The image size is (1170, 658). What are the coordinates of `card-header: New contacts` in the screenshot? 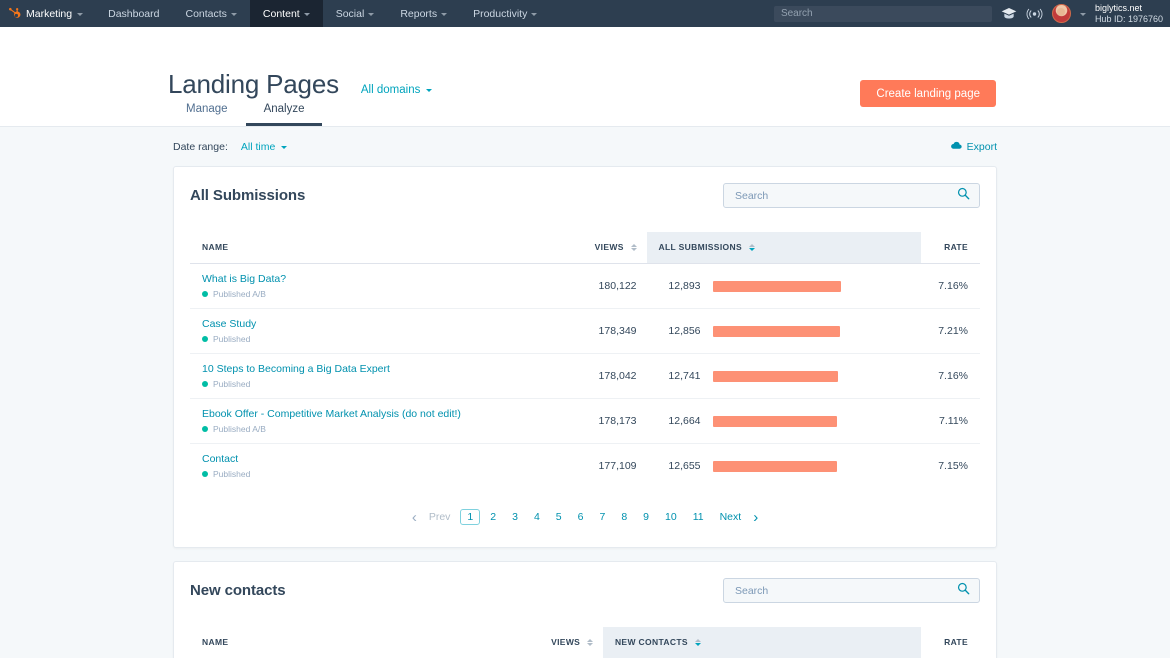 It's located at (585, 590).